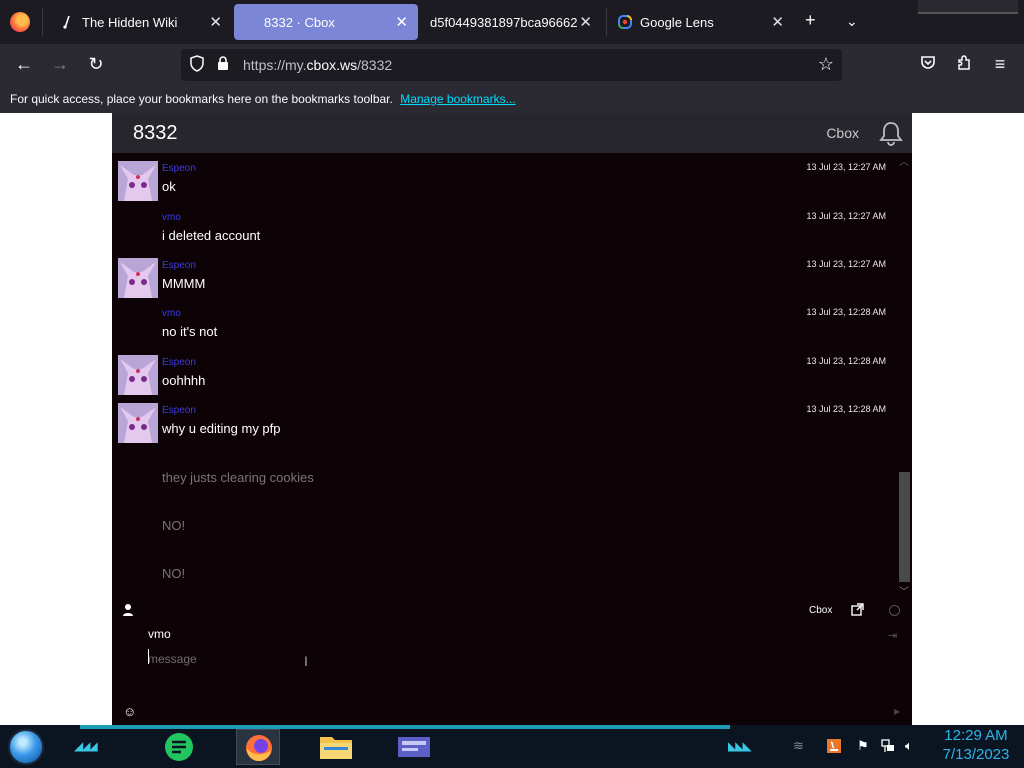 The height and width of the screenshot is (768, 1024). Describe the element at coordinates (375, 65) in the screenshot. I see `url-path: /8332` at that location.